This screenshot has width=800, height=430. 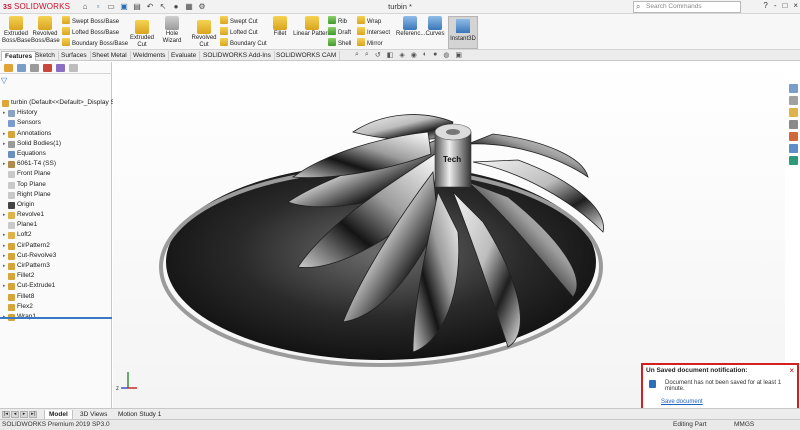 I want to click on feature-tree-item: turbin (Default<<Default>_Display S, so click(x=57, y=103).